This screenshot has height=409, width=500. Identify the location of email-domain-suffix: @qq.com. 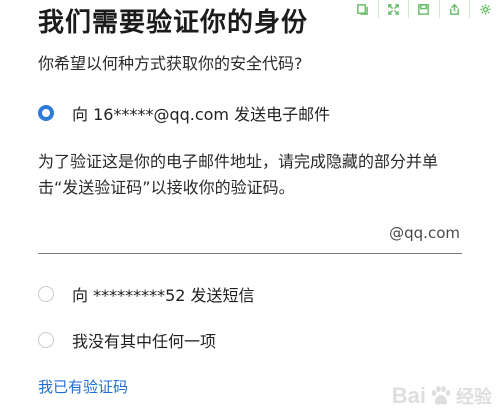
(424, 233).